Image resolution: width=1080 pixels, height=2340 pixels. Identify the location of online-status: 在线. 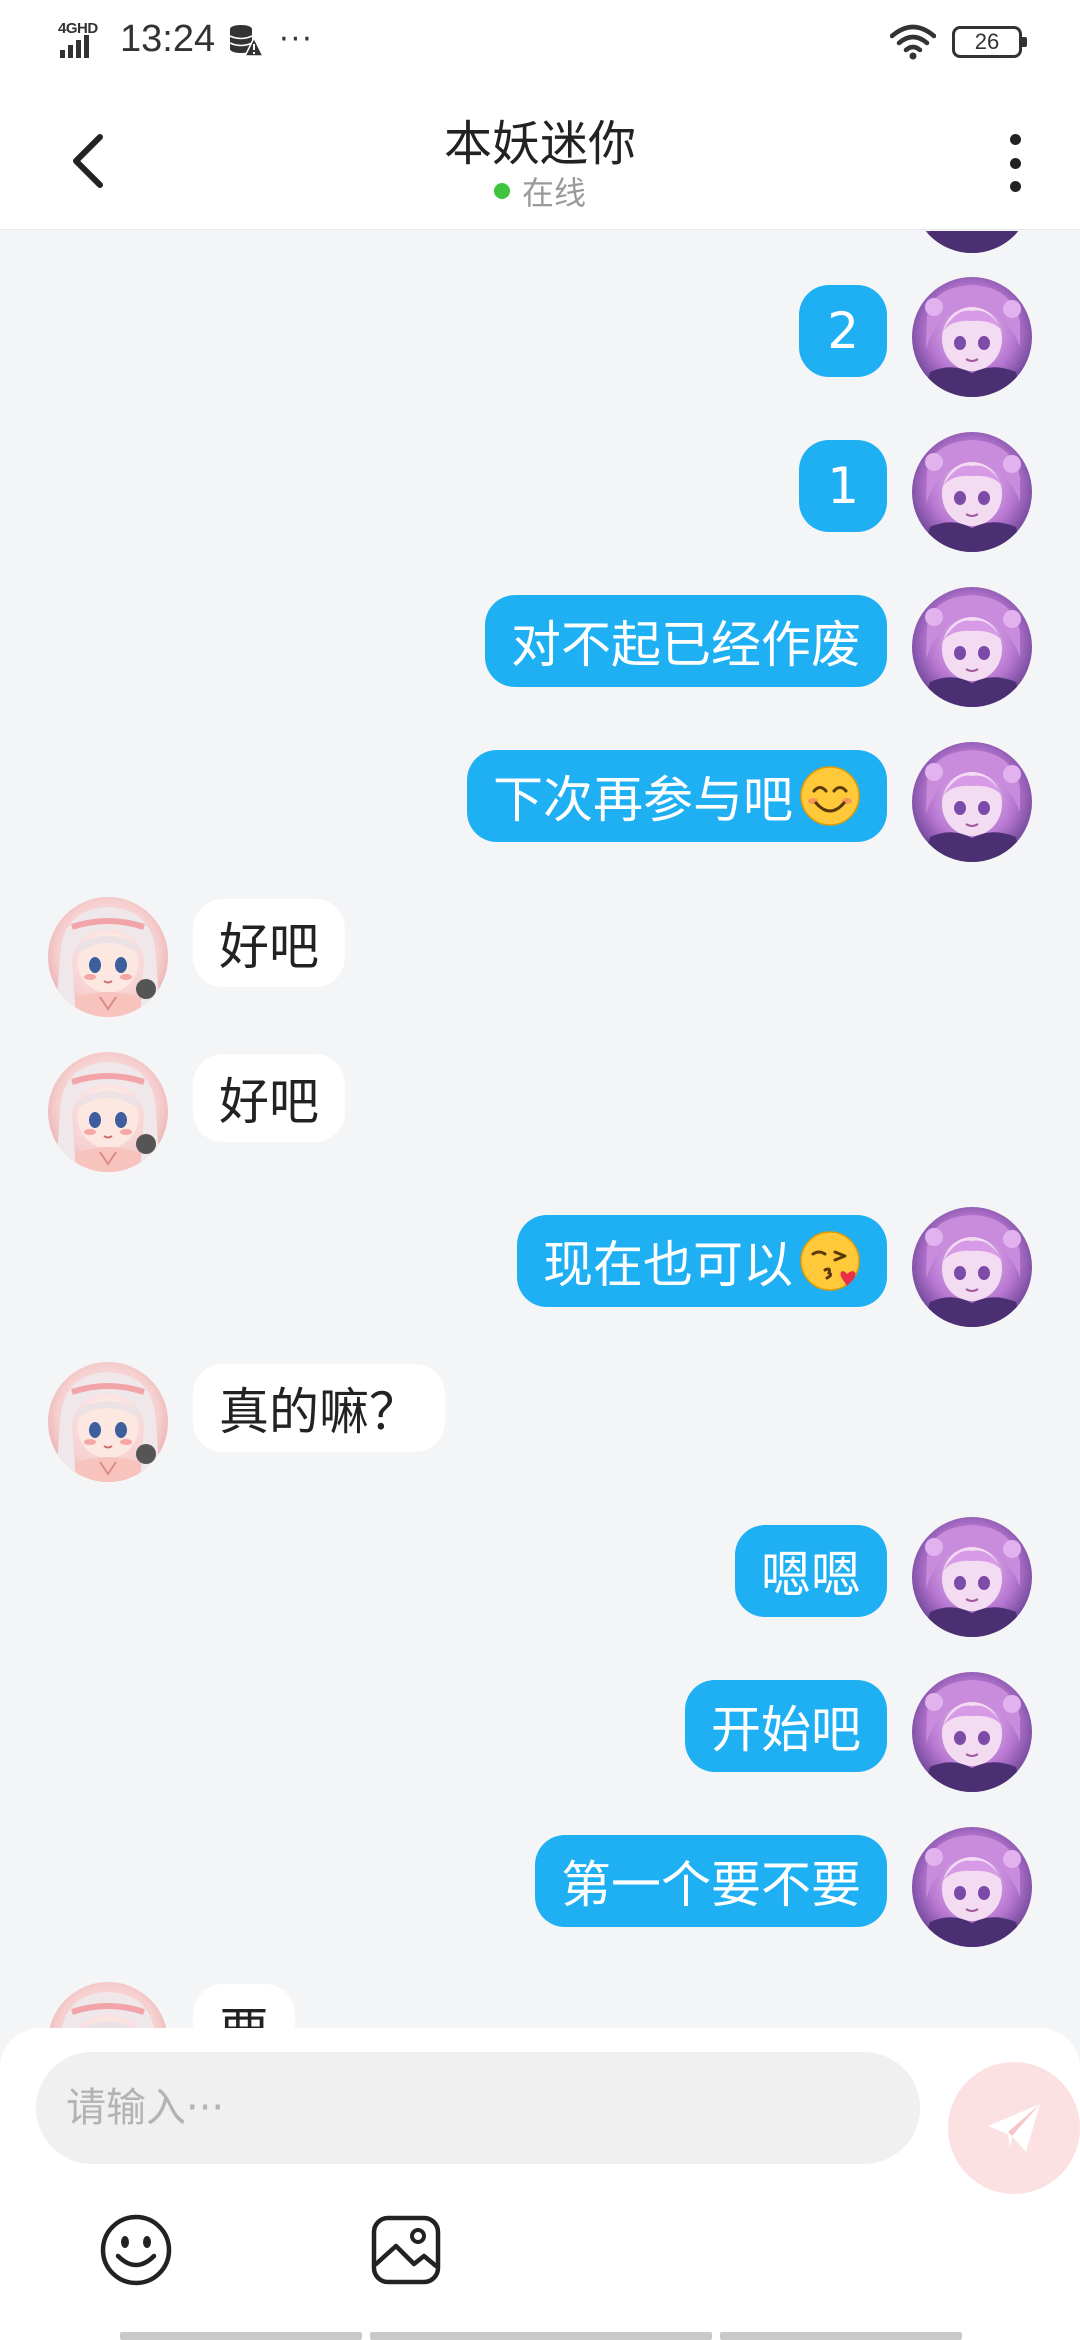
(540, 191).